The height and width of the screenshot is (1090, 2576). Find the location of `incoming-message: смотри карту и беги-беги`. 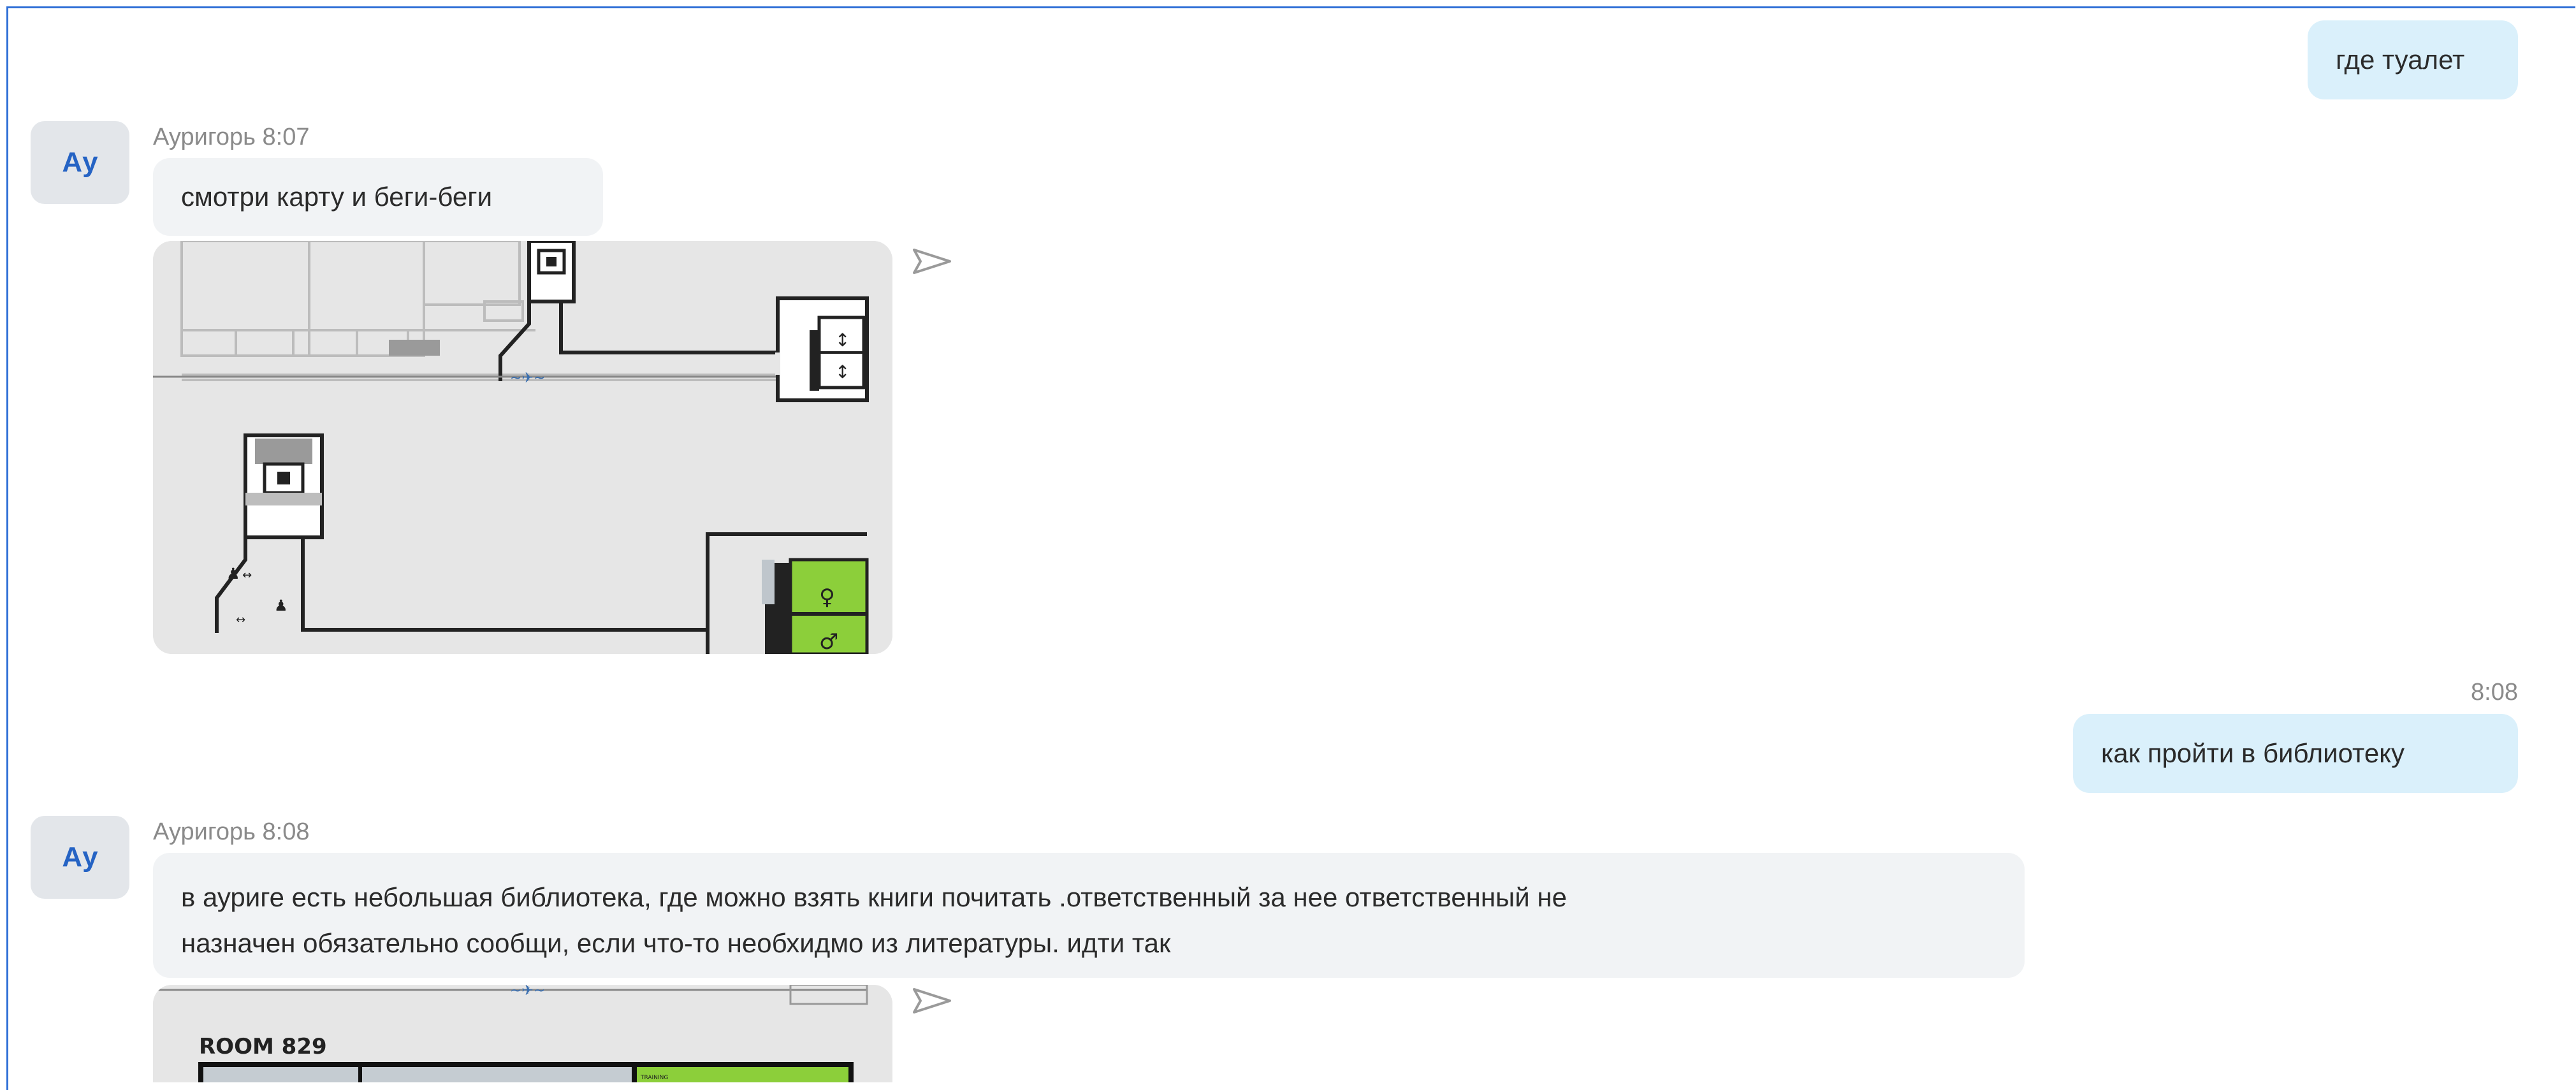

incoming-message: смотри карту и беги-беги is located at coordinates (378, 197).